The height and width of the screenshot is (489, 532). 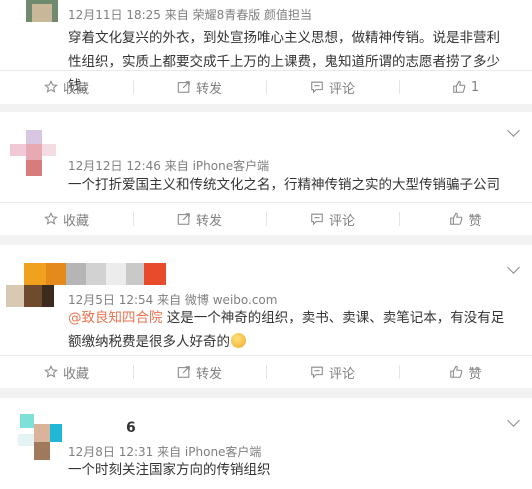 I want to click on user-mention-link: @致良知四合院, so click(x=115, y=318).